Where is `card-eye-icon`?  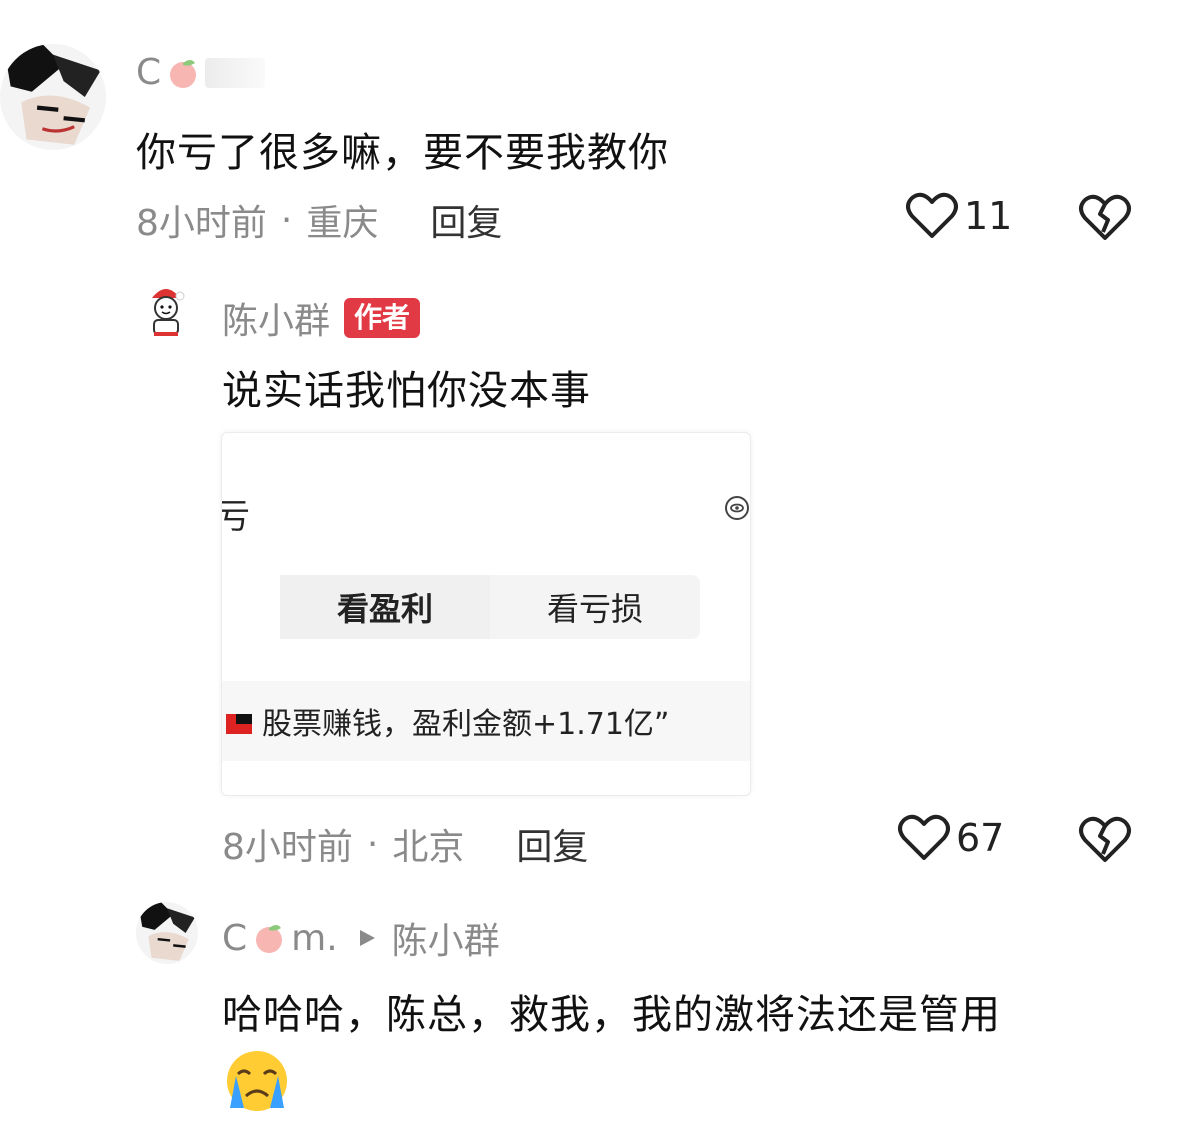
card-eye-icon is located at coordinates (737, 510).